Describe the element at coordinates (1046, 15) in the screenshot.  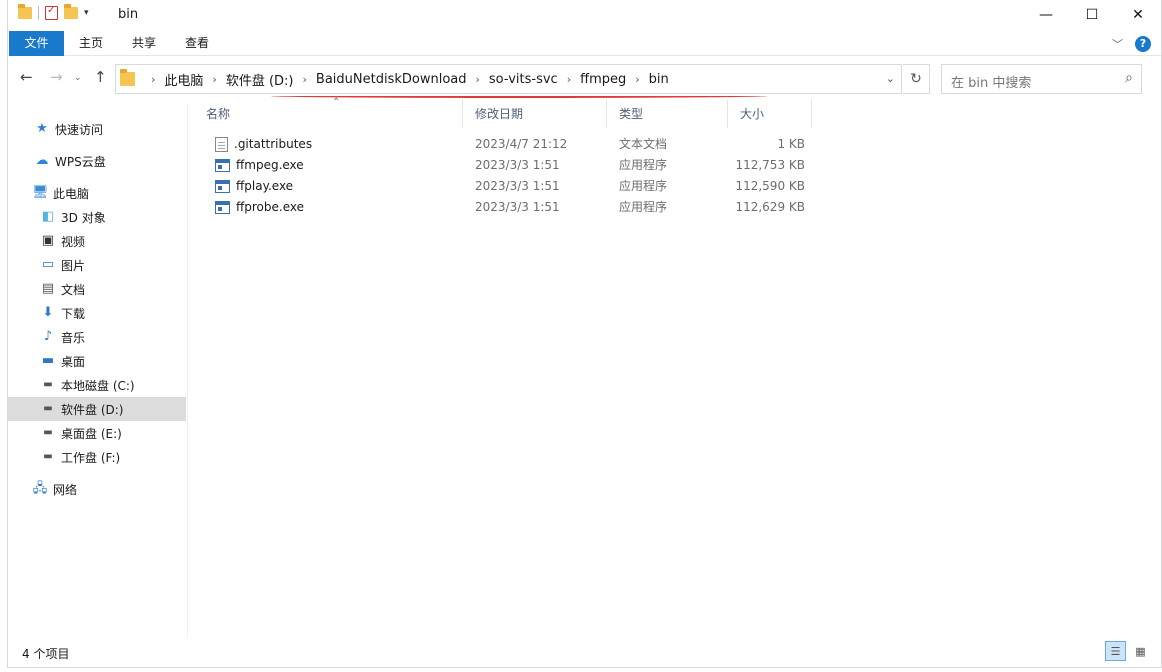
I see `minimize-button: —` at that location.